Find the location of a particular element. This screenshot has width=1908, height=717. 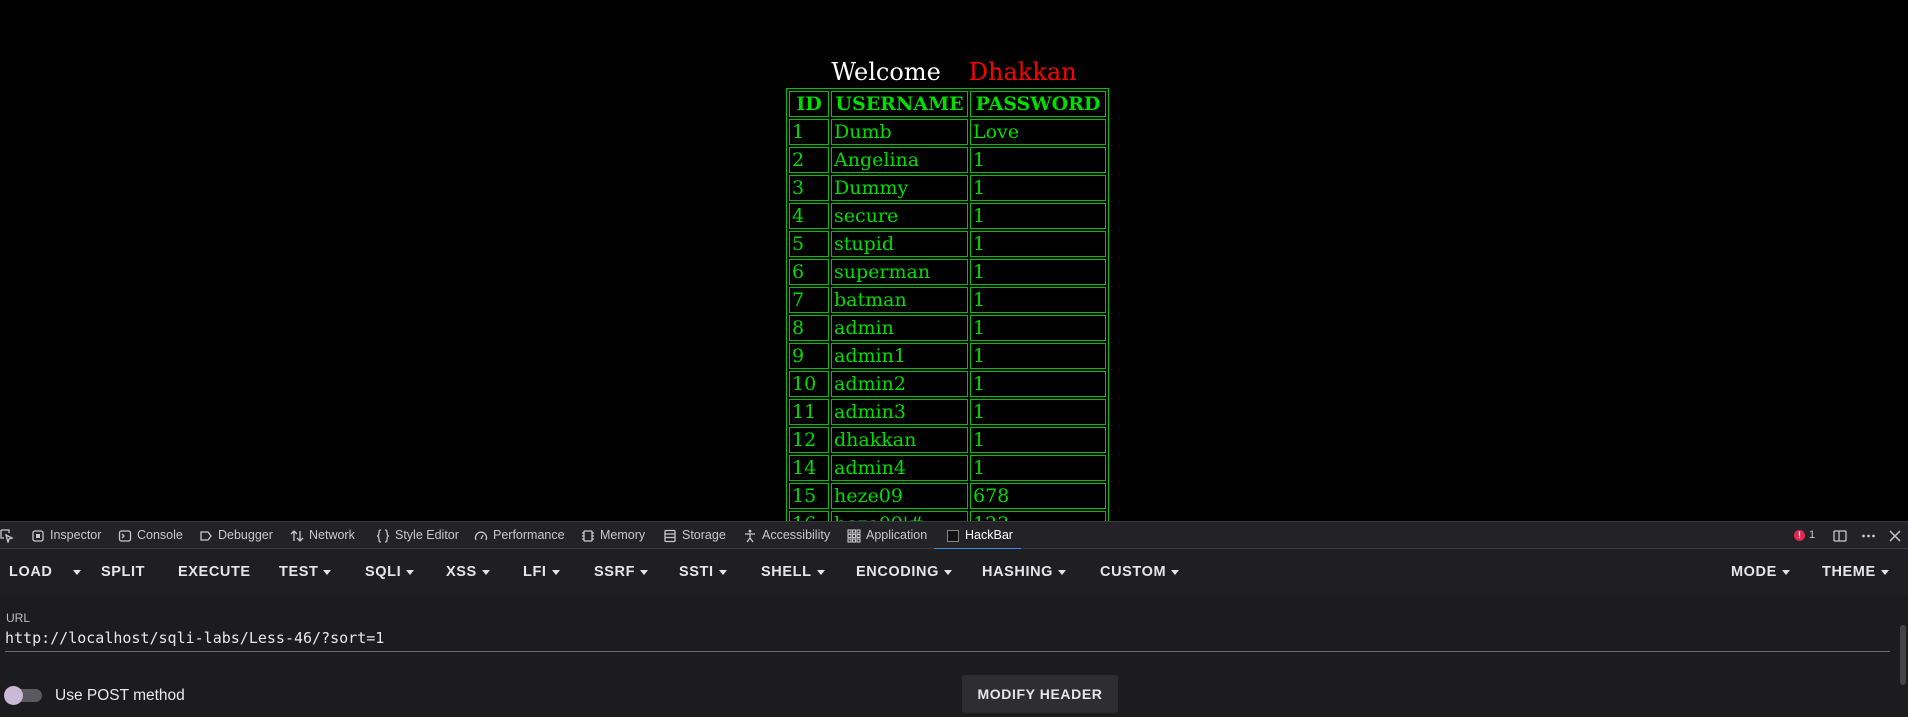

tab-memory: Memory is located at coordinates (613, 535).